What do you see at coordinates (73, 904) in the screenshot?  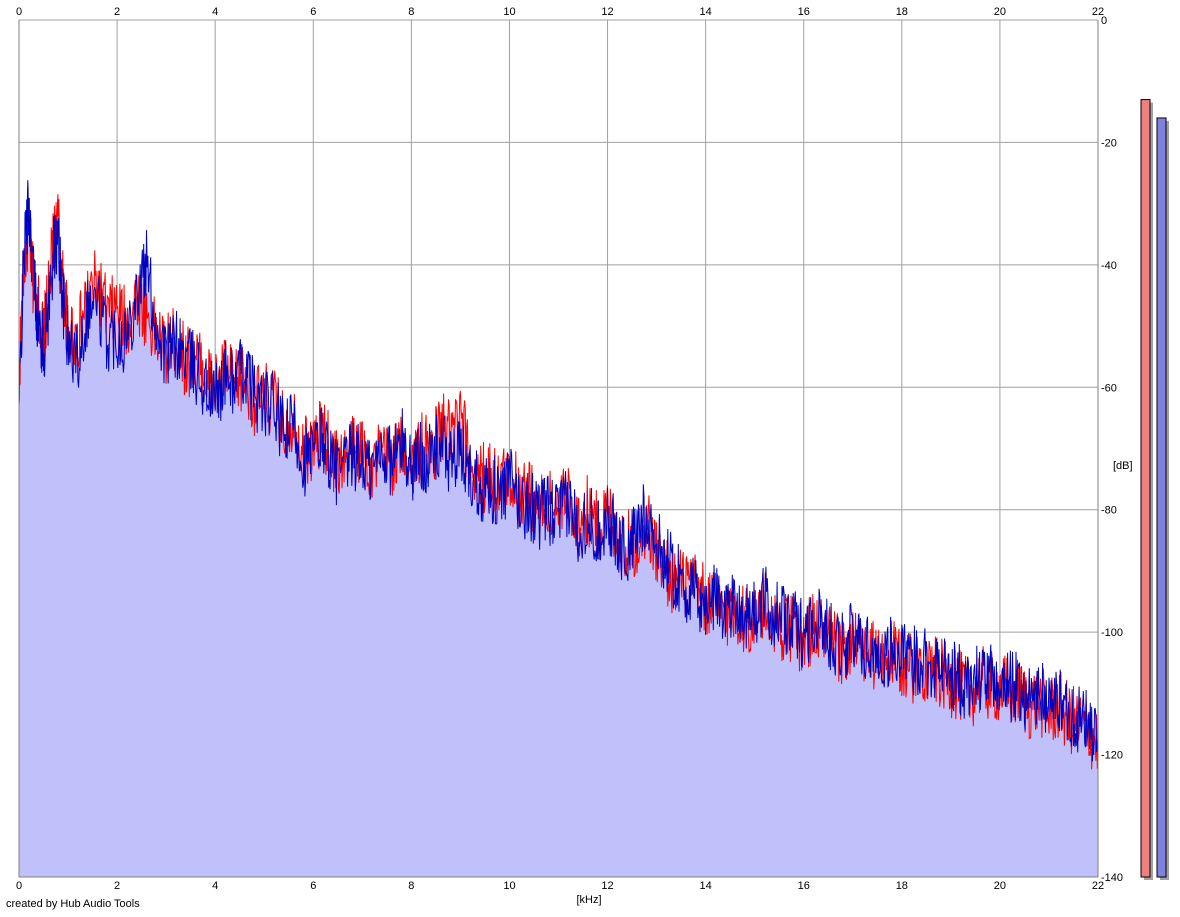 I see `credit-text: created by Hub Audio Tools` at bounding box center [73, 904].